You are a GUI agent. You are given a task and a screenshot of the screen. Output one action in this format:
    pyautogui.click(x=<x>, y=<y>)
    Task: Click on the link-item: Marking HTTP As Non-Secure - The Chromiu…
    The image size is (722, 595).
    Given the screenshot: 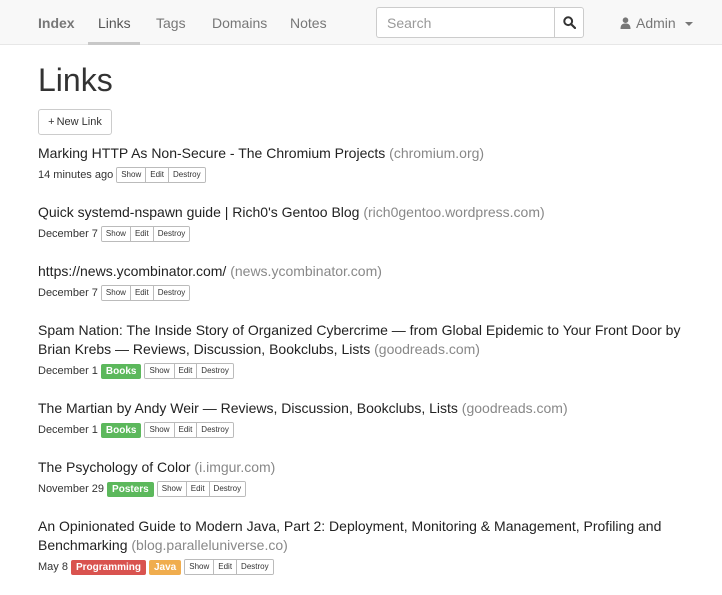 What is the action you would take?
    pyautogui.click(x=363, y=163)
    